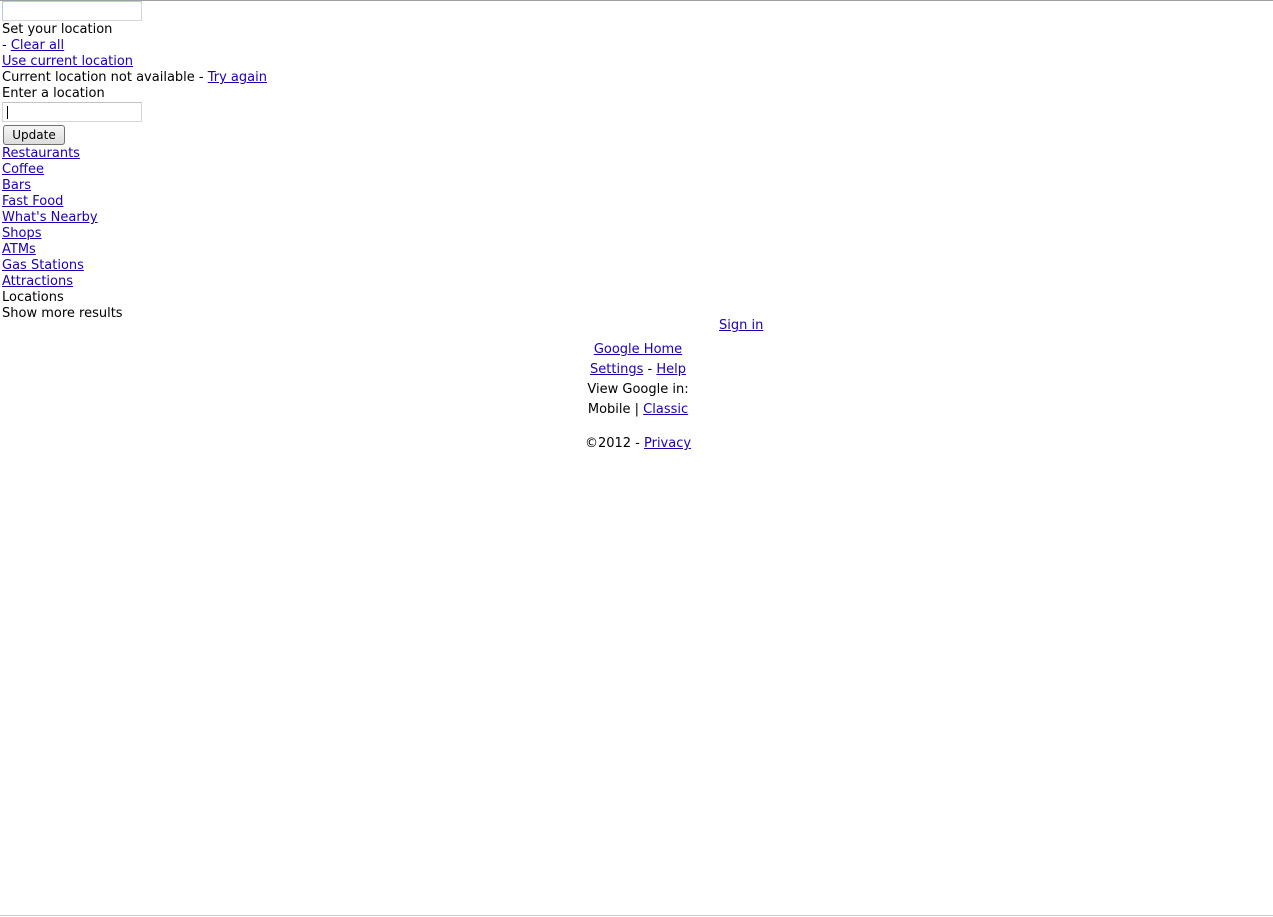 The width and height of the screenshot is (1273, 917). What do you see at coordinates (671, 369) in the screenshot?
I see `help-link: Help` at bounding box center [671, 369].